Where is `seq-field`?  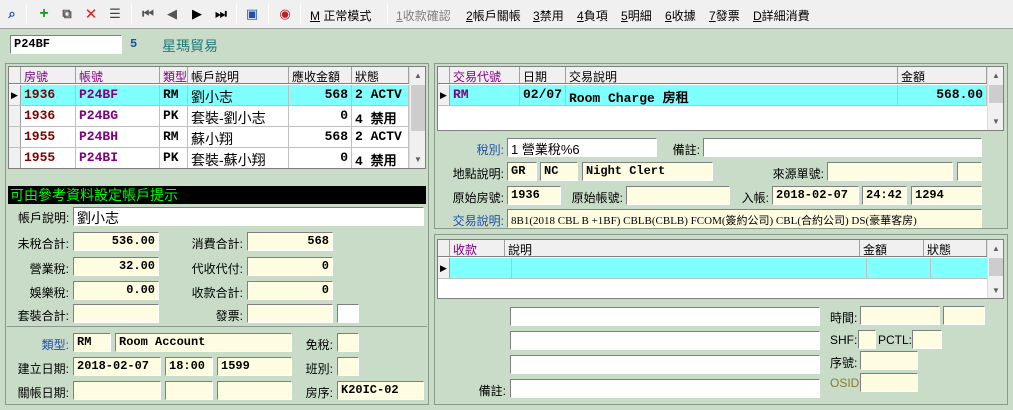 seq-field is located at coordinates (889, 360).